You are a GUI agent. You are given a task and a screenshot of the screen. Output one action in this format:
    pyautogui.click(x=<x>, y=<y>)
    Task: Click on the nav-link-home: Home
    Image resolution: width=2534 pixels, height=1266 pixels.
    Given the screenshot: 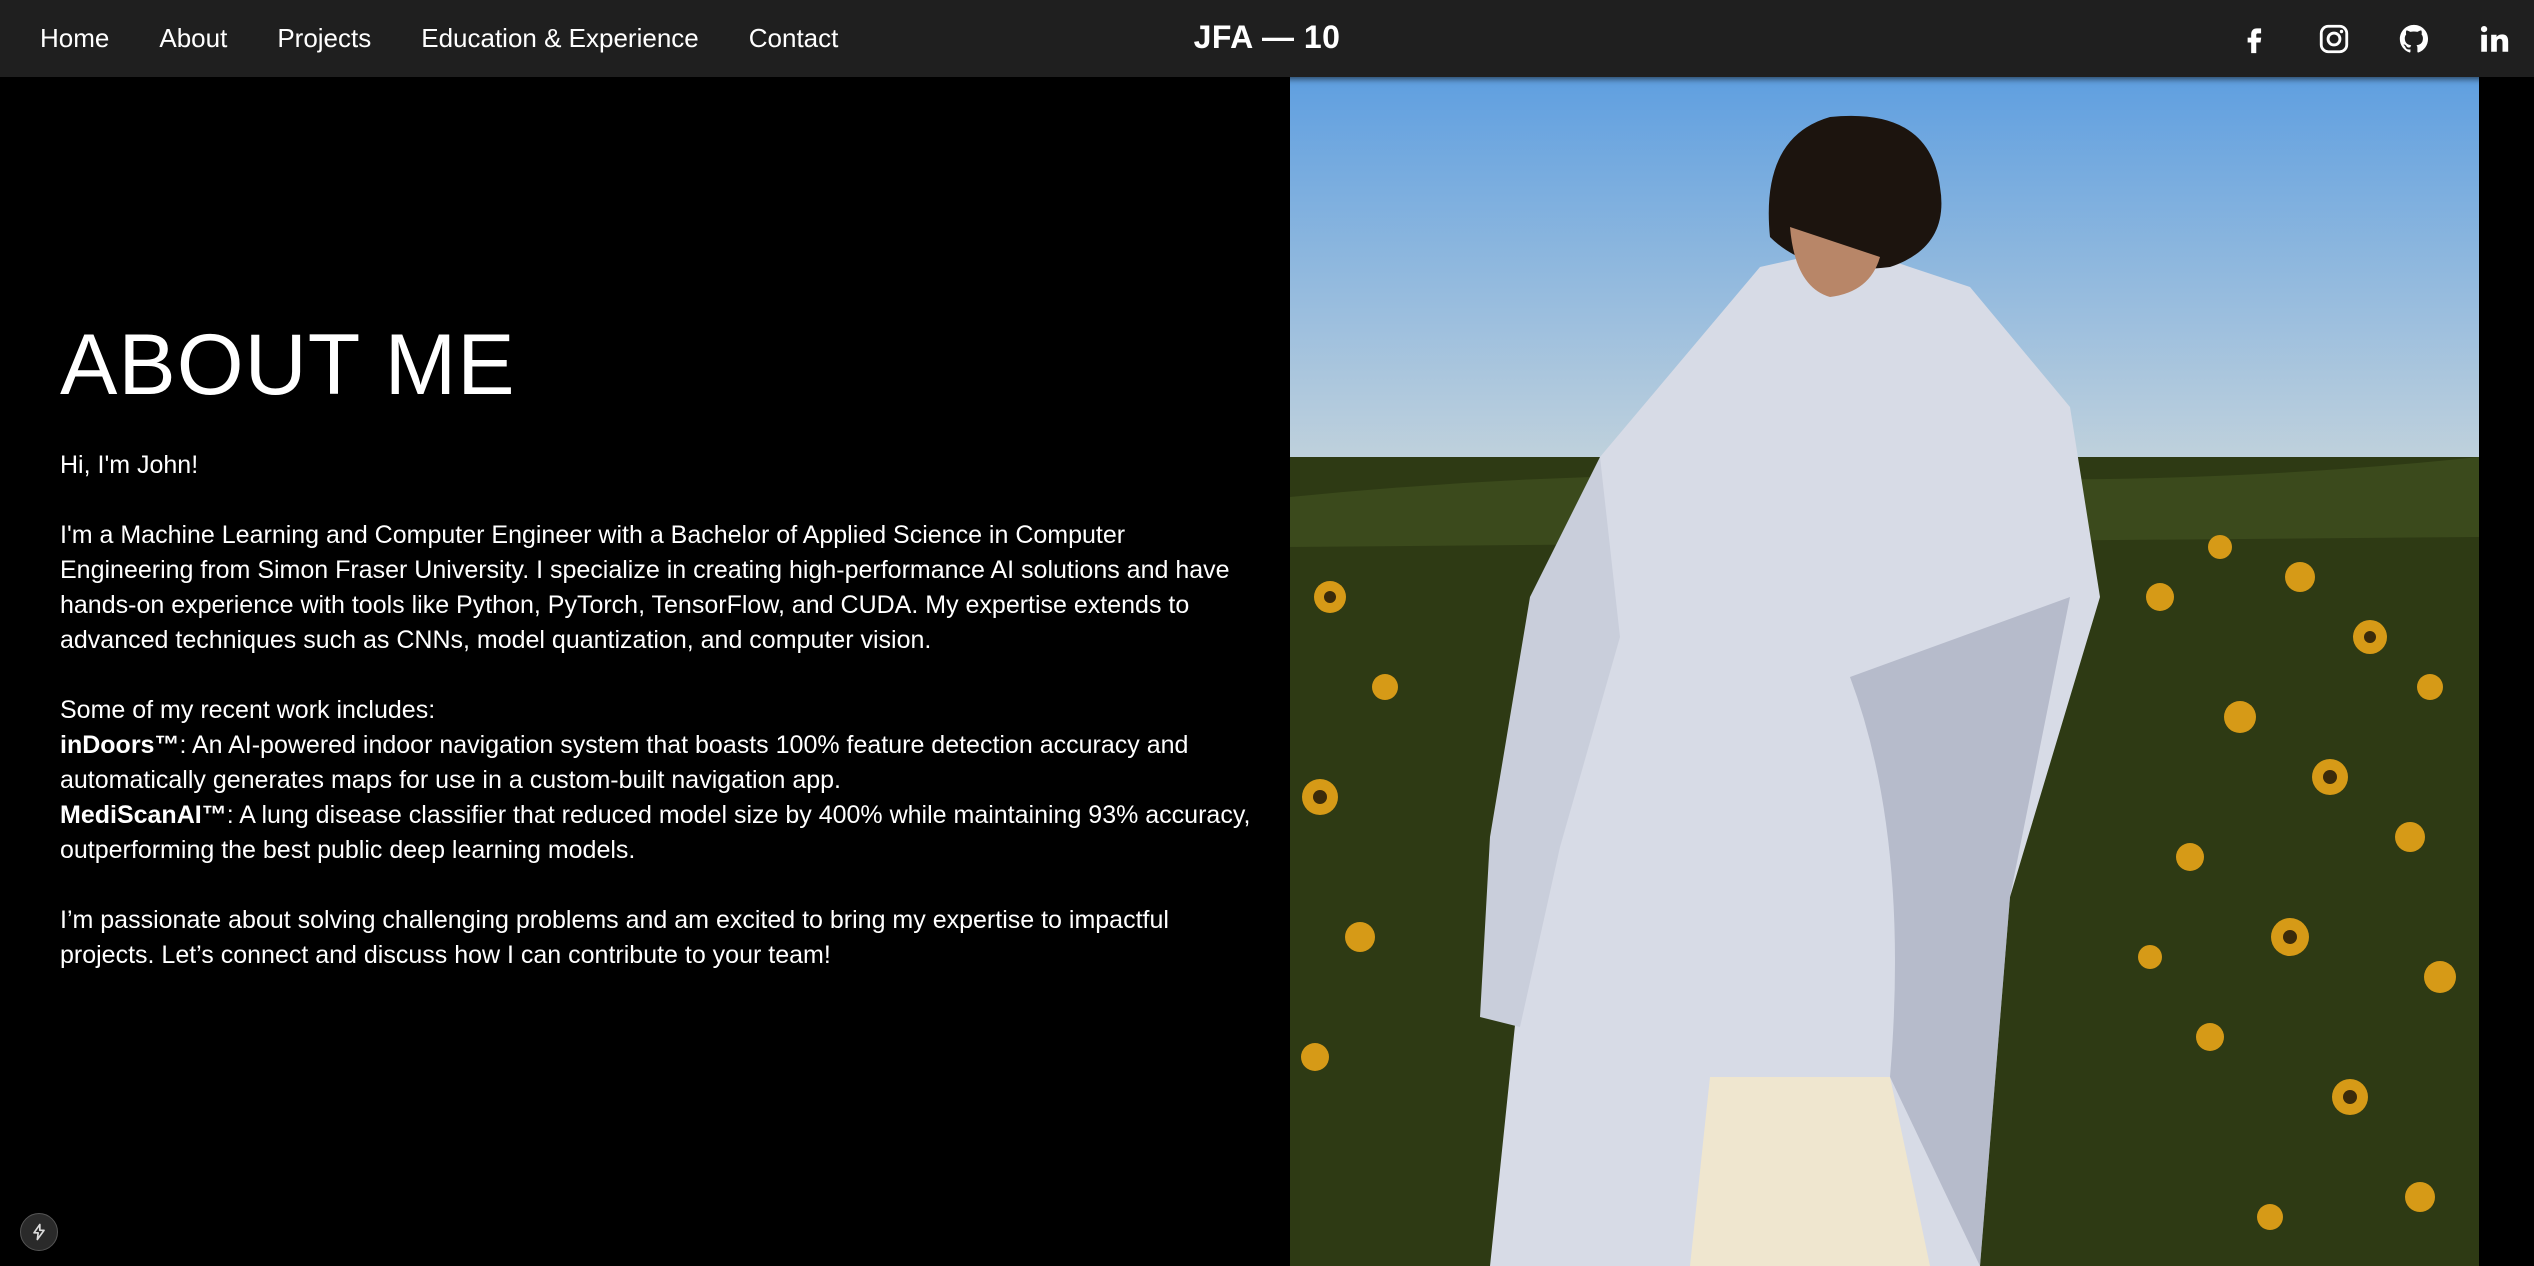 What is the action you would take?
    pyautogui.click(x=74, y=38)
    